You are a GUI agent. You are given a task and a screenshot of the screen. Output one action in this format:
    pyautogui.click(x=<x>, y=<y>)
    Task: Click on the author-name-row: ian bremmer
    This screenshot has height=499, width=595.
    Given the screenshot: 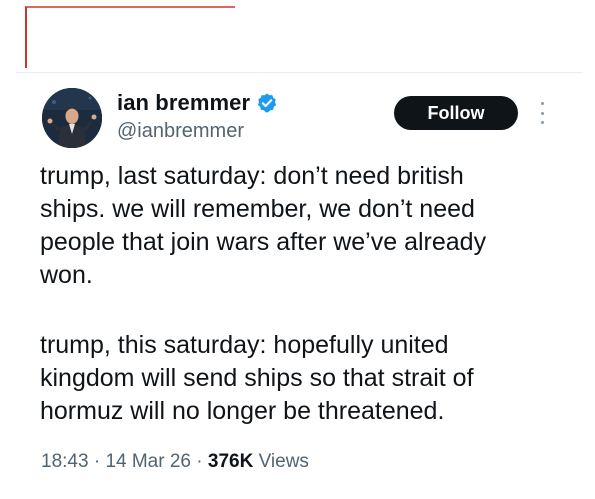 What is the action you would take?
    pyautogui.click(x=197, y=103)
    